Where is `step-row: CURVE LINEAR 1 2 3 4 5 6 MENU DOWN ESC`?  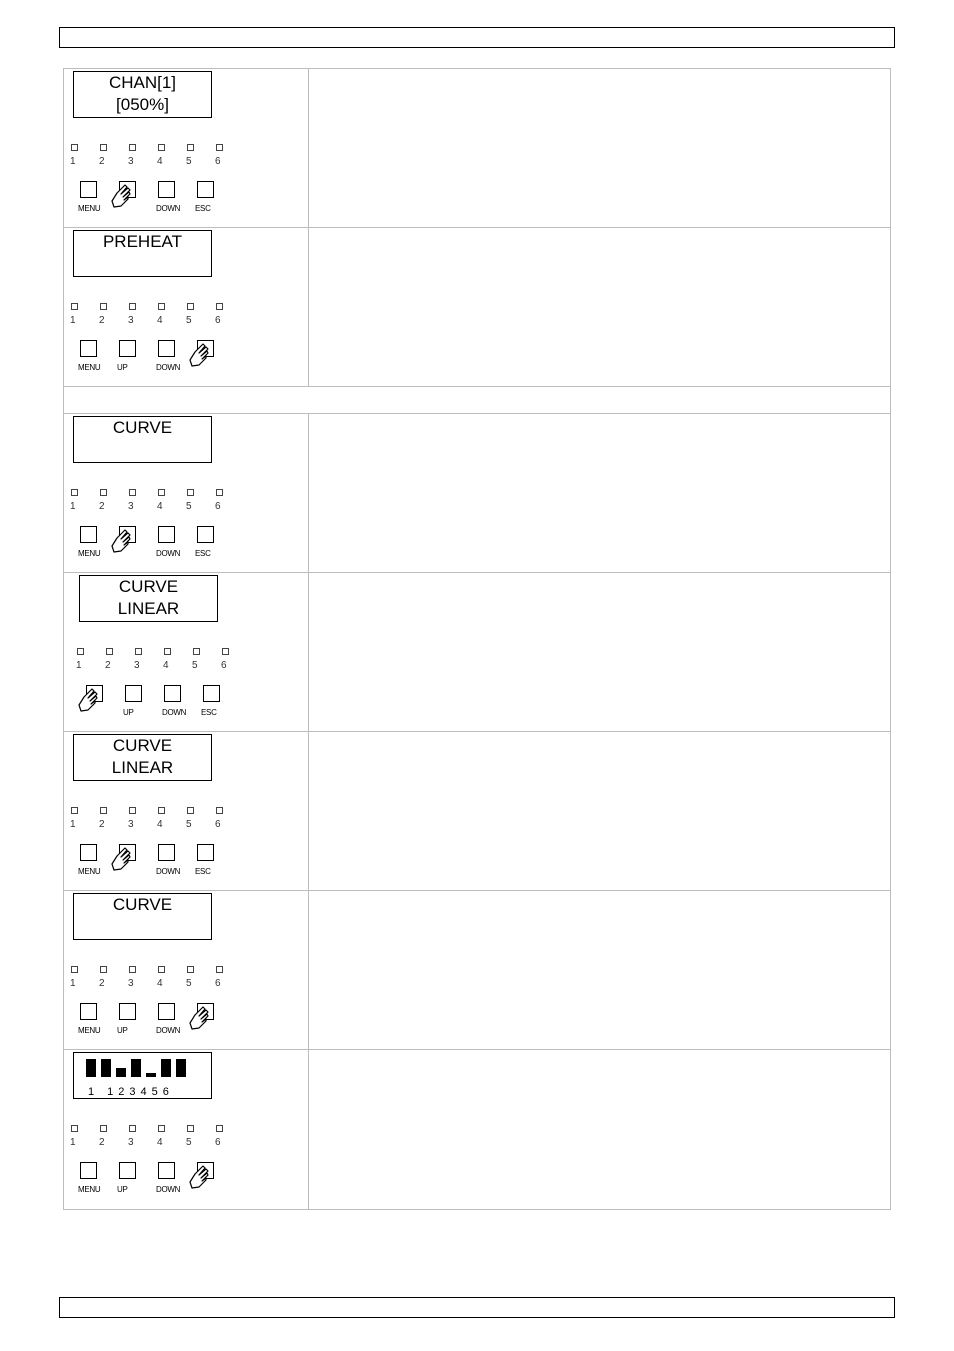 step-row: CURVE LINEAR 1 2 3 4 5 6 MENU DOWN ESC is located at coordinates (477, 811).